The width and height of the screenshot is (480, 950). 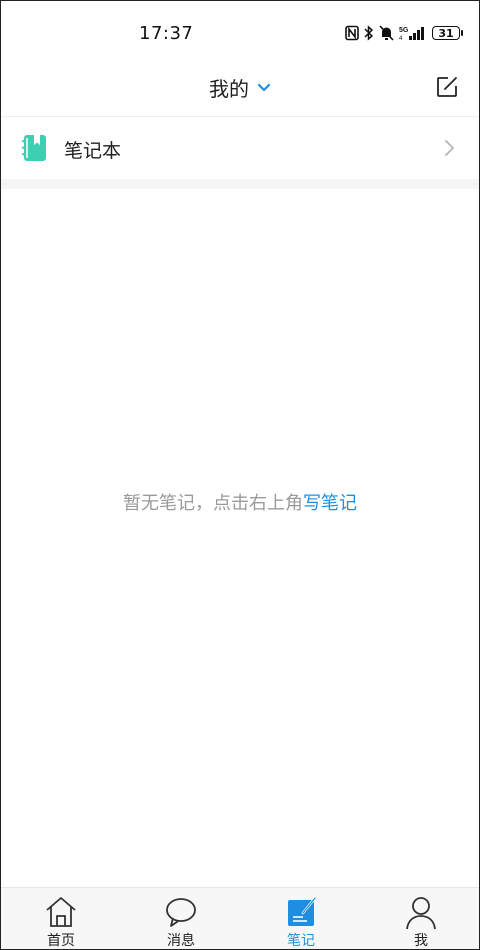 What do you see at coordinates (93, 151) in the screenshot?
I see `notebook-label: 笔记本` at bounding box center [93, 151].